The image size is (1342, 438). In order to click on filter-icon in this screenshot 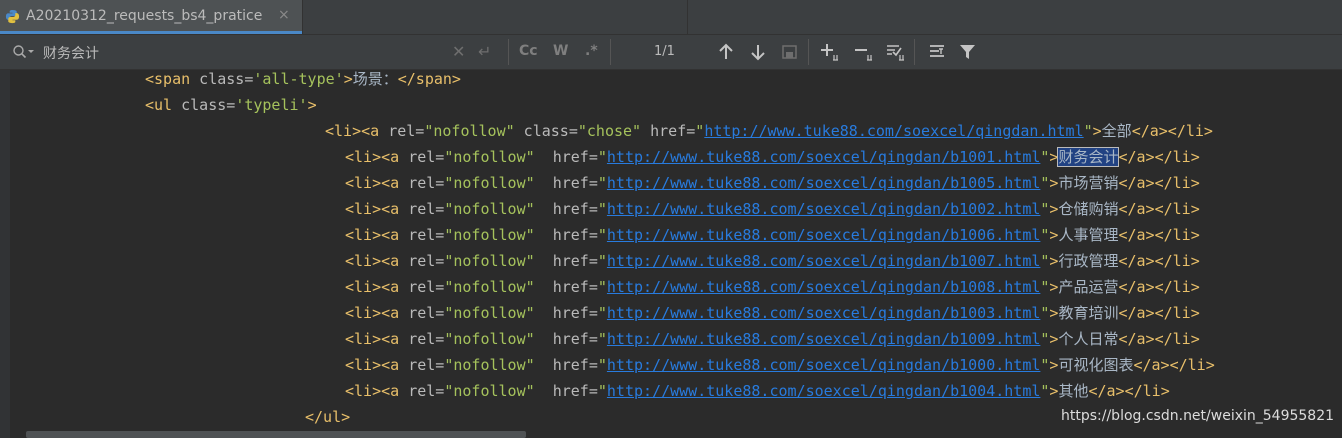, I will do `click(968, 52)`.